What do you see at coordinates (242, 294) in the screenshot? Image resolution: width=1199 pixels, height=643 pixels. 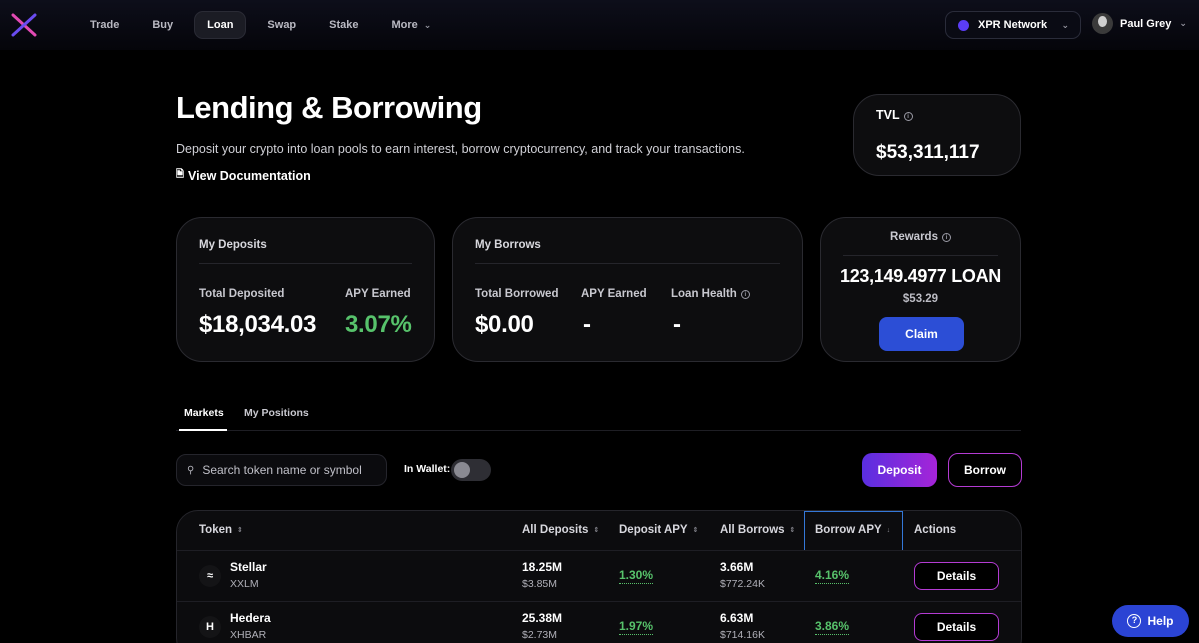 I see `total-deposited-label: Total Deposited` at bounding box center [242, 294].